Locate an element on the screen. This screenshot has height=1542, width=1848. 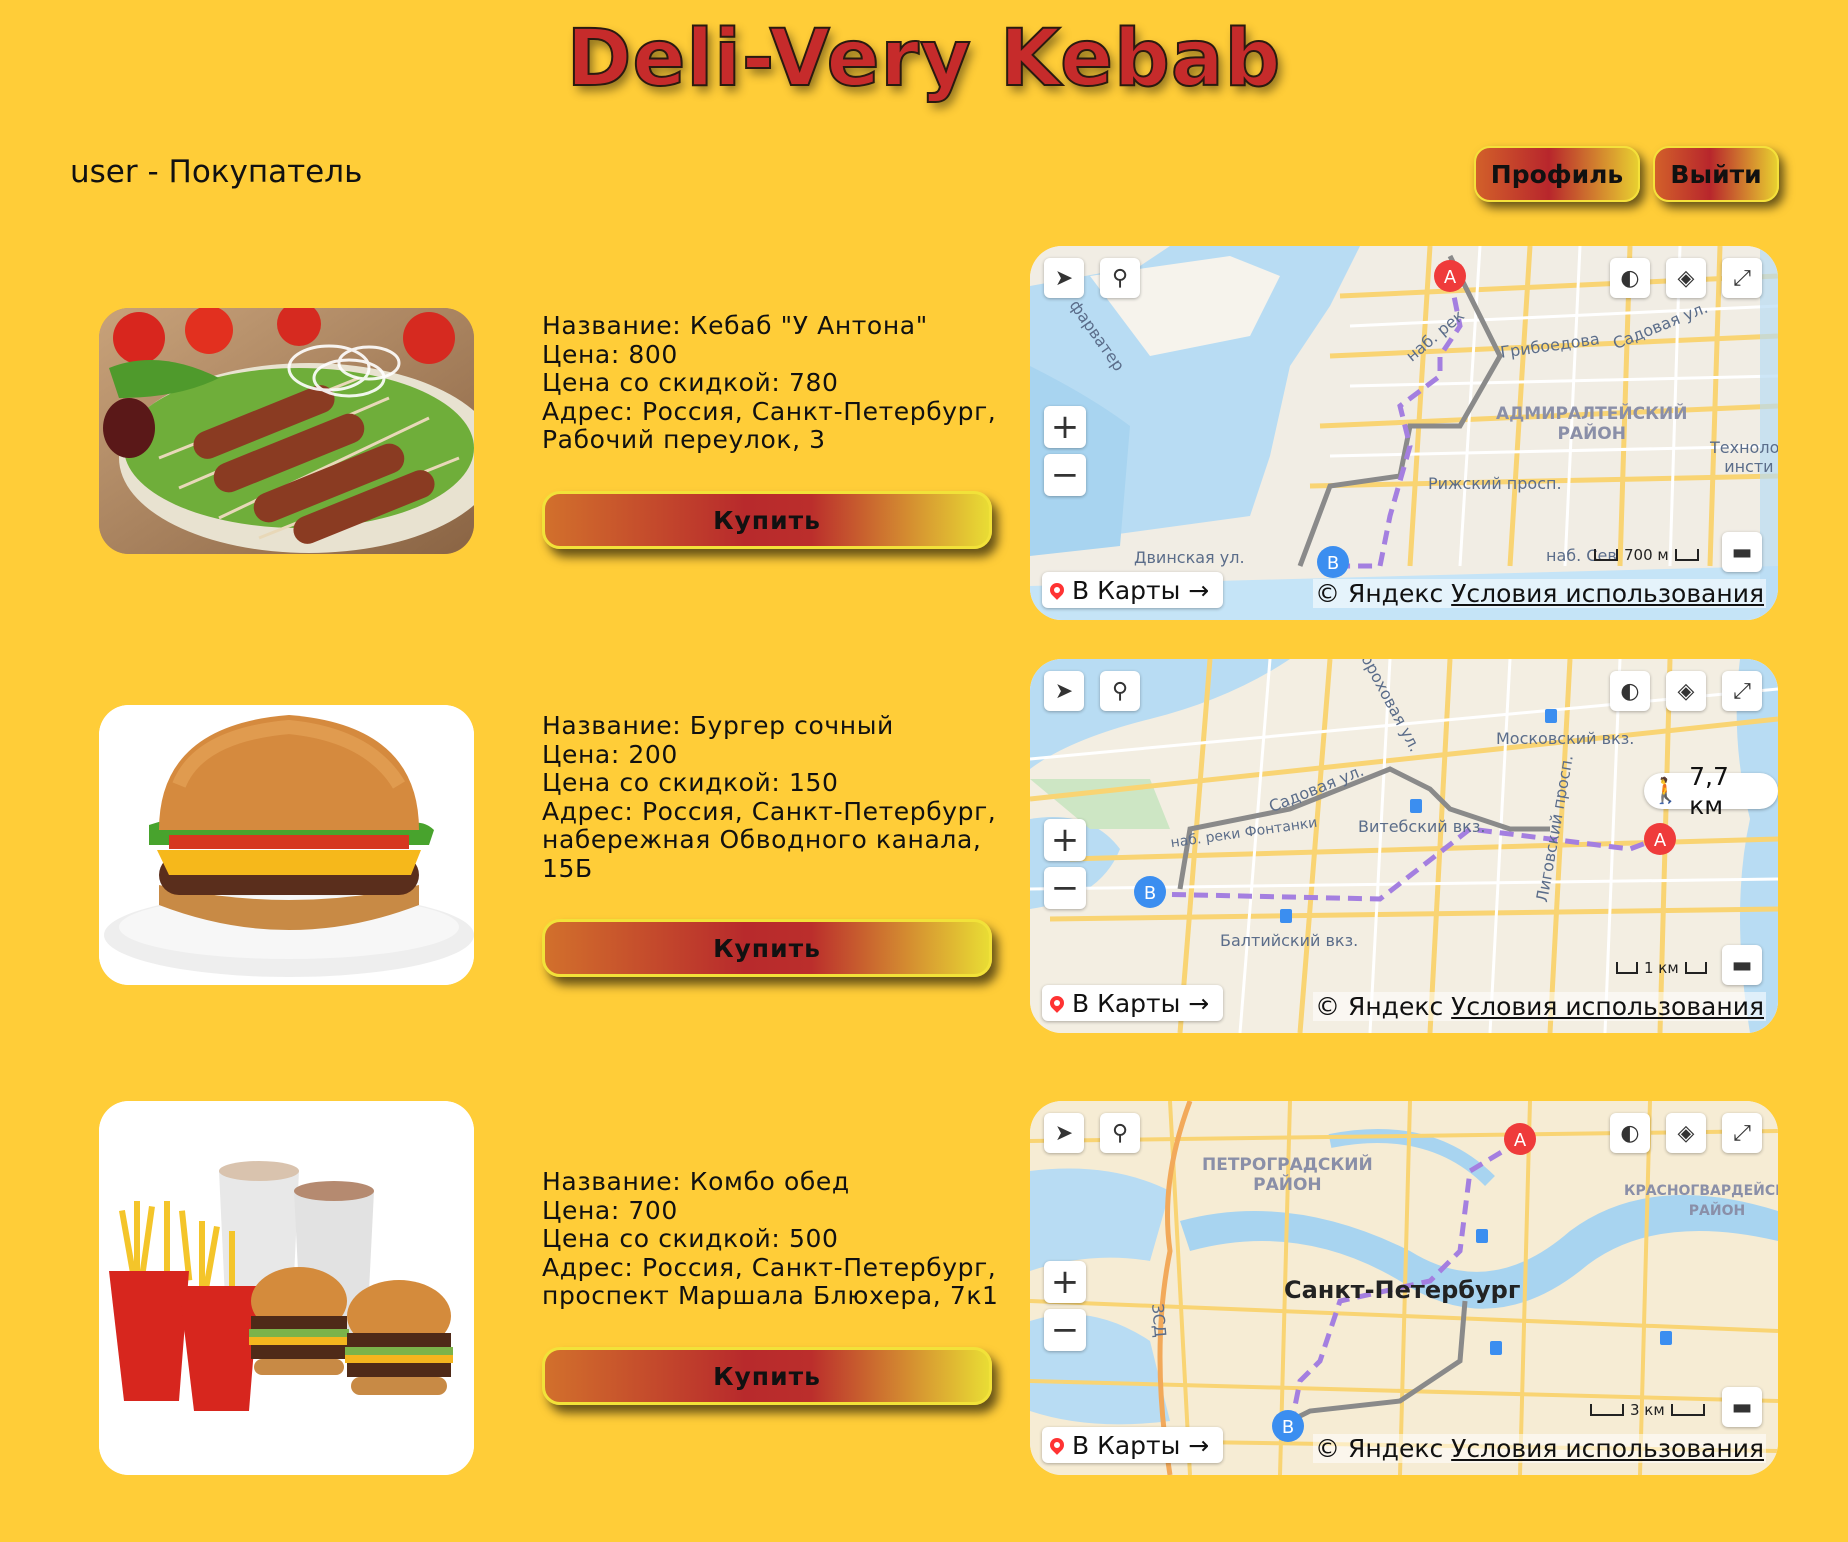
product-name: Название: Бургер сочный is located at coordinates (718, 725).